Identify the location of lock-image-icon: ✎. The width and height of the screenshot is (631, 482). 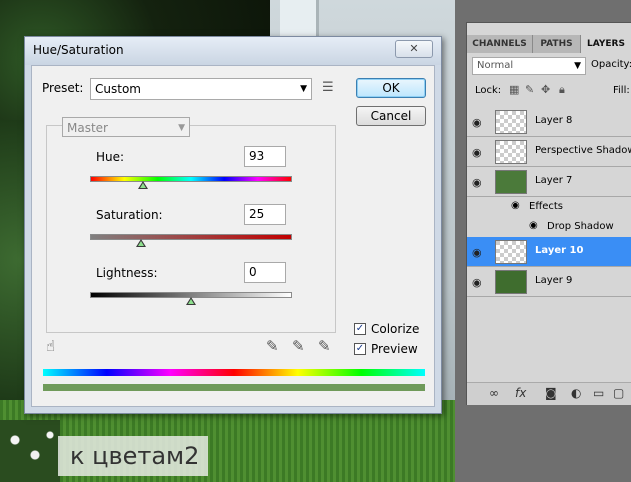
(529, 89).